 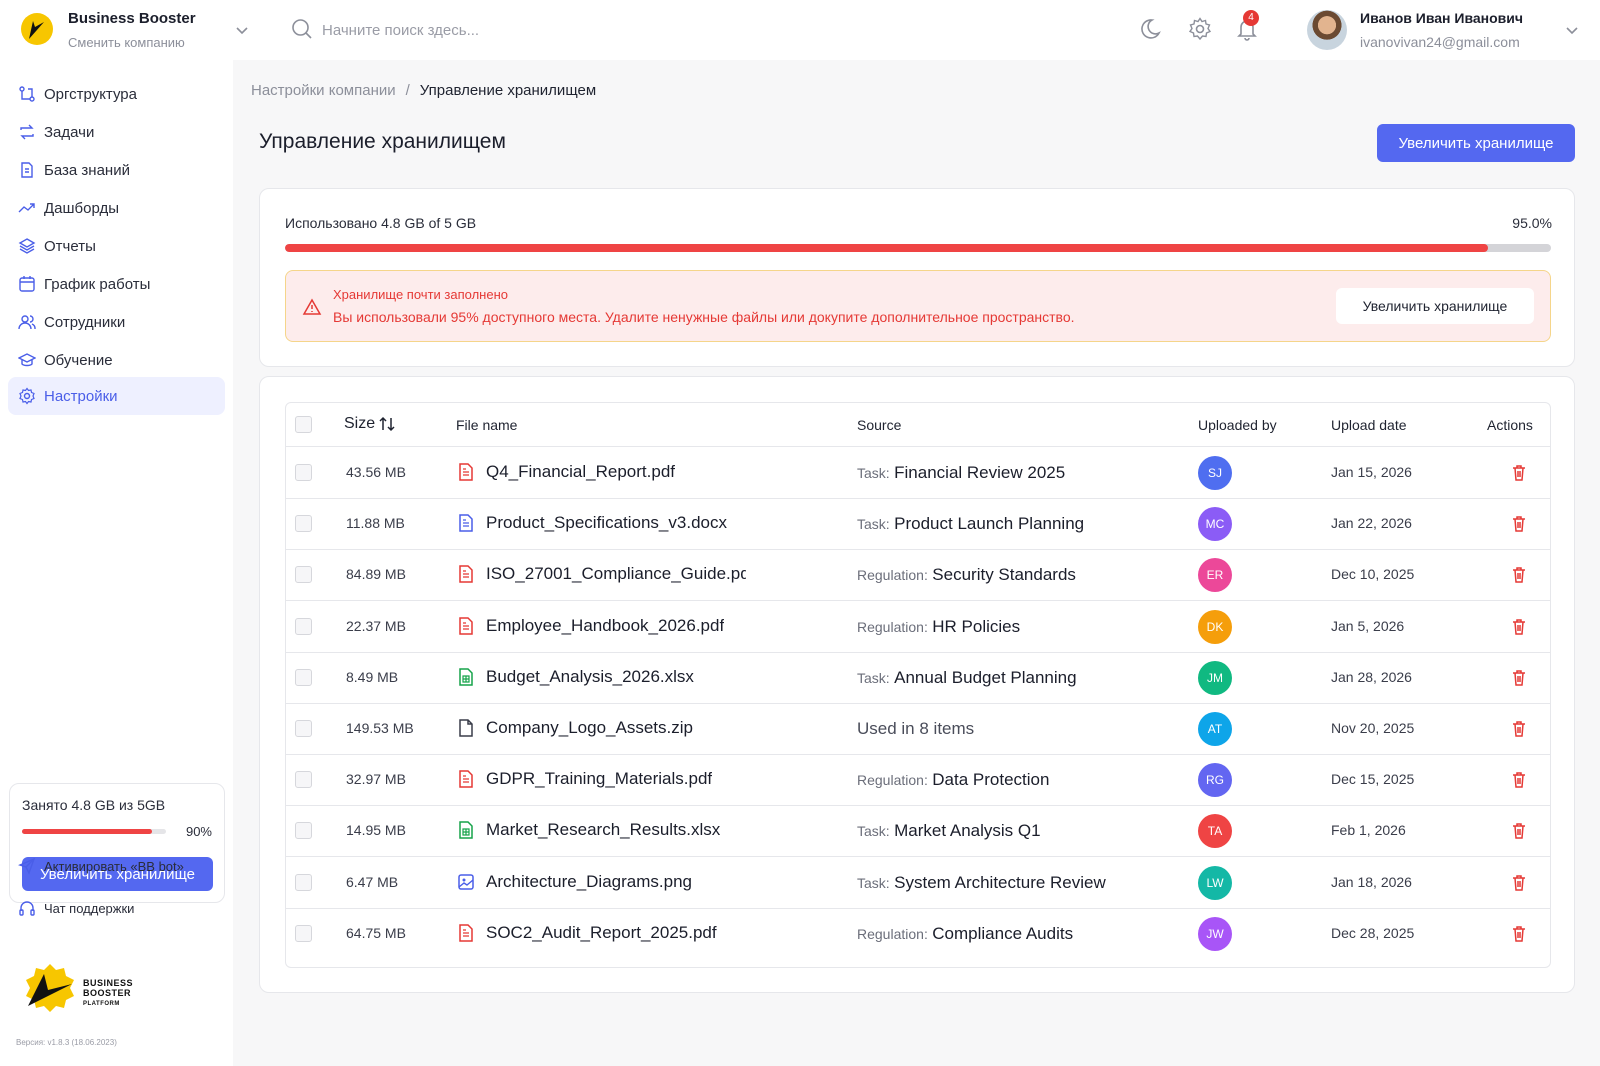 I want to click on uploader-avatar: RG, so click(x=1215, y=780).